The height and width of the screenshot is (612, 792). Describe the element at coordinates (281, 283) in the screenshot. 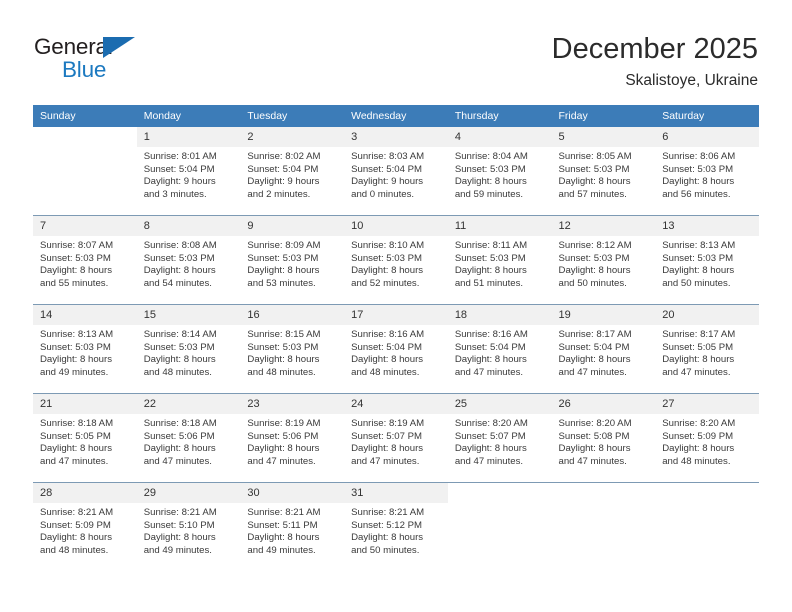

I see `daylight-text-line2: and 53 minutes.` at that location.